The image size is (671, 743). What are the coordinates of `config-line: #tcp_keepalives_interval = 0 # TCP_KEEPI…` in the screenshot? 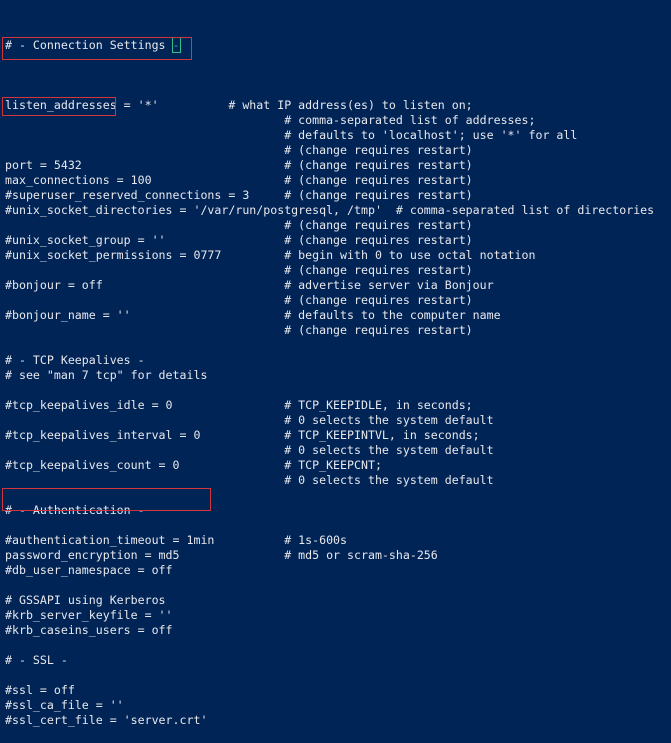 It's located at (242, 435).